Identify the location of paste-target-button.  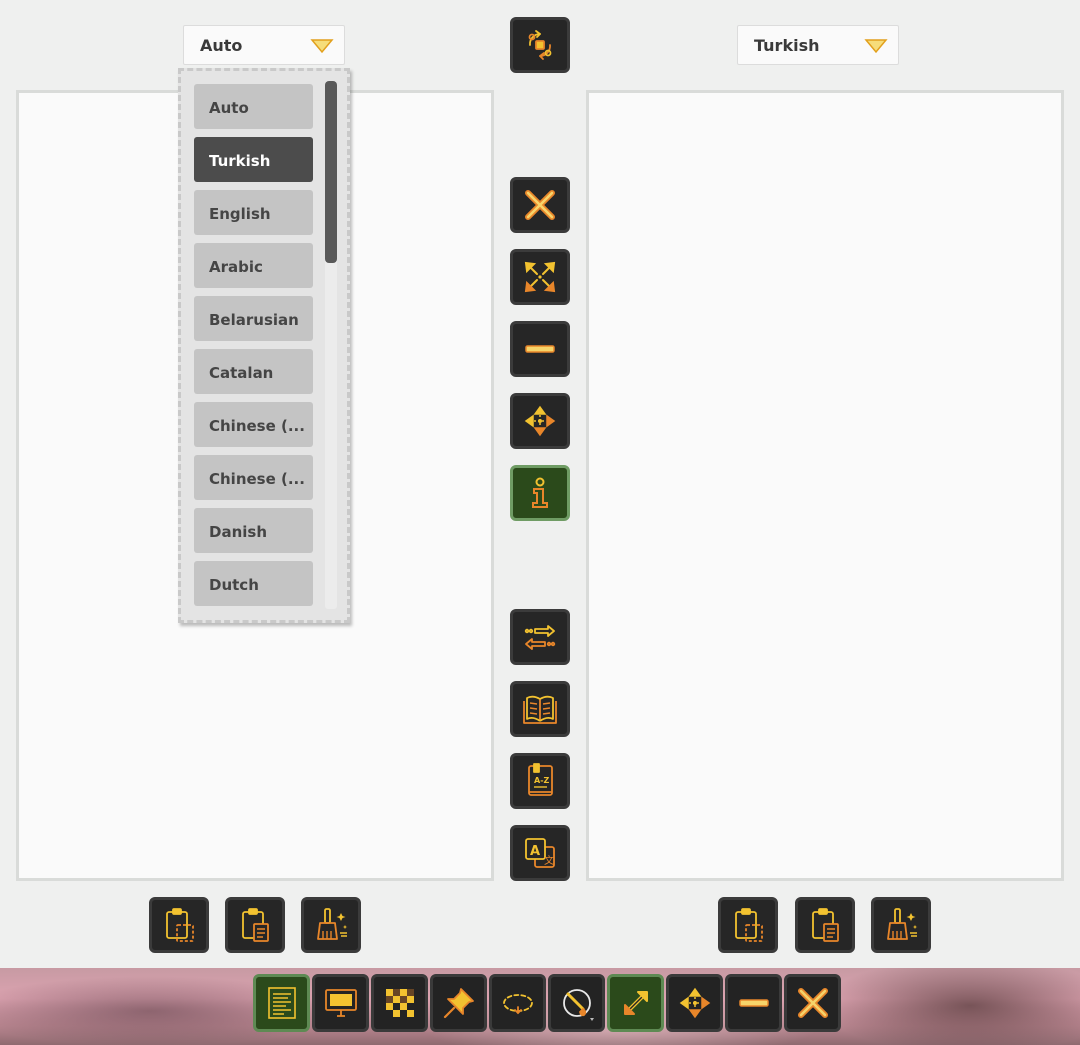
(825, 925).